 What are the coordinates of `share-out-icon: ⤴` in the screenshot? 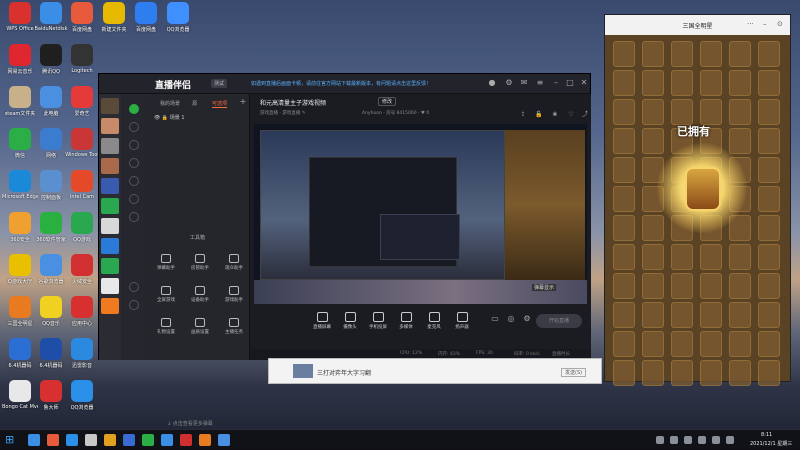 It's located at (585, 115).